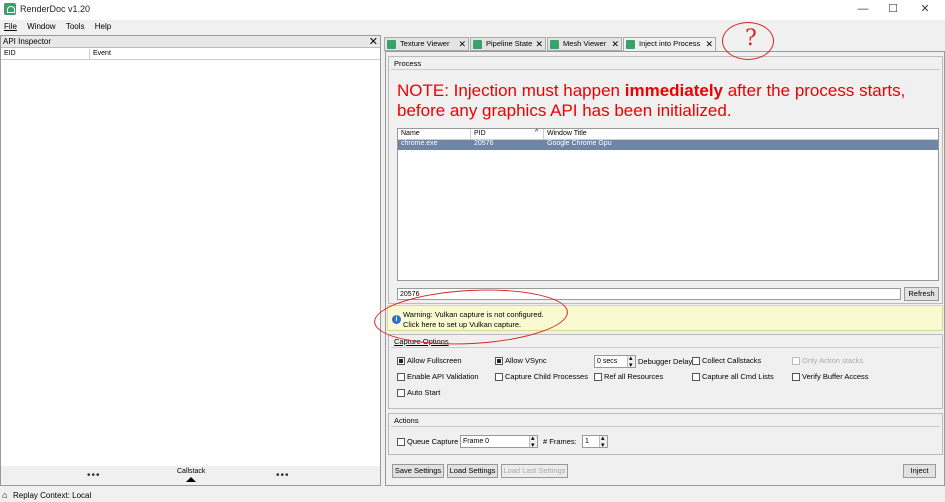 This screenshot has height=502, width=945. Describe the element at coordinates (484, 143) in the screenshot. I see `process-pid: 20576` at that location.